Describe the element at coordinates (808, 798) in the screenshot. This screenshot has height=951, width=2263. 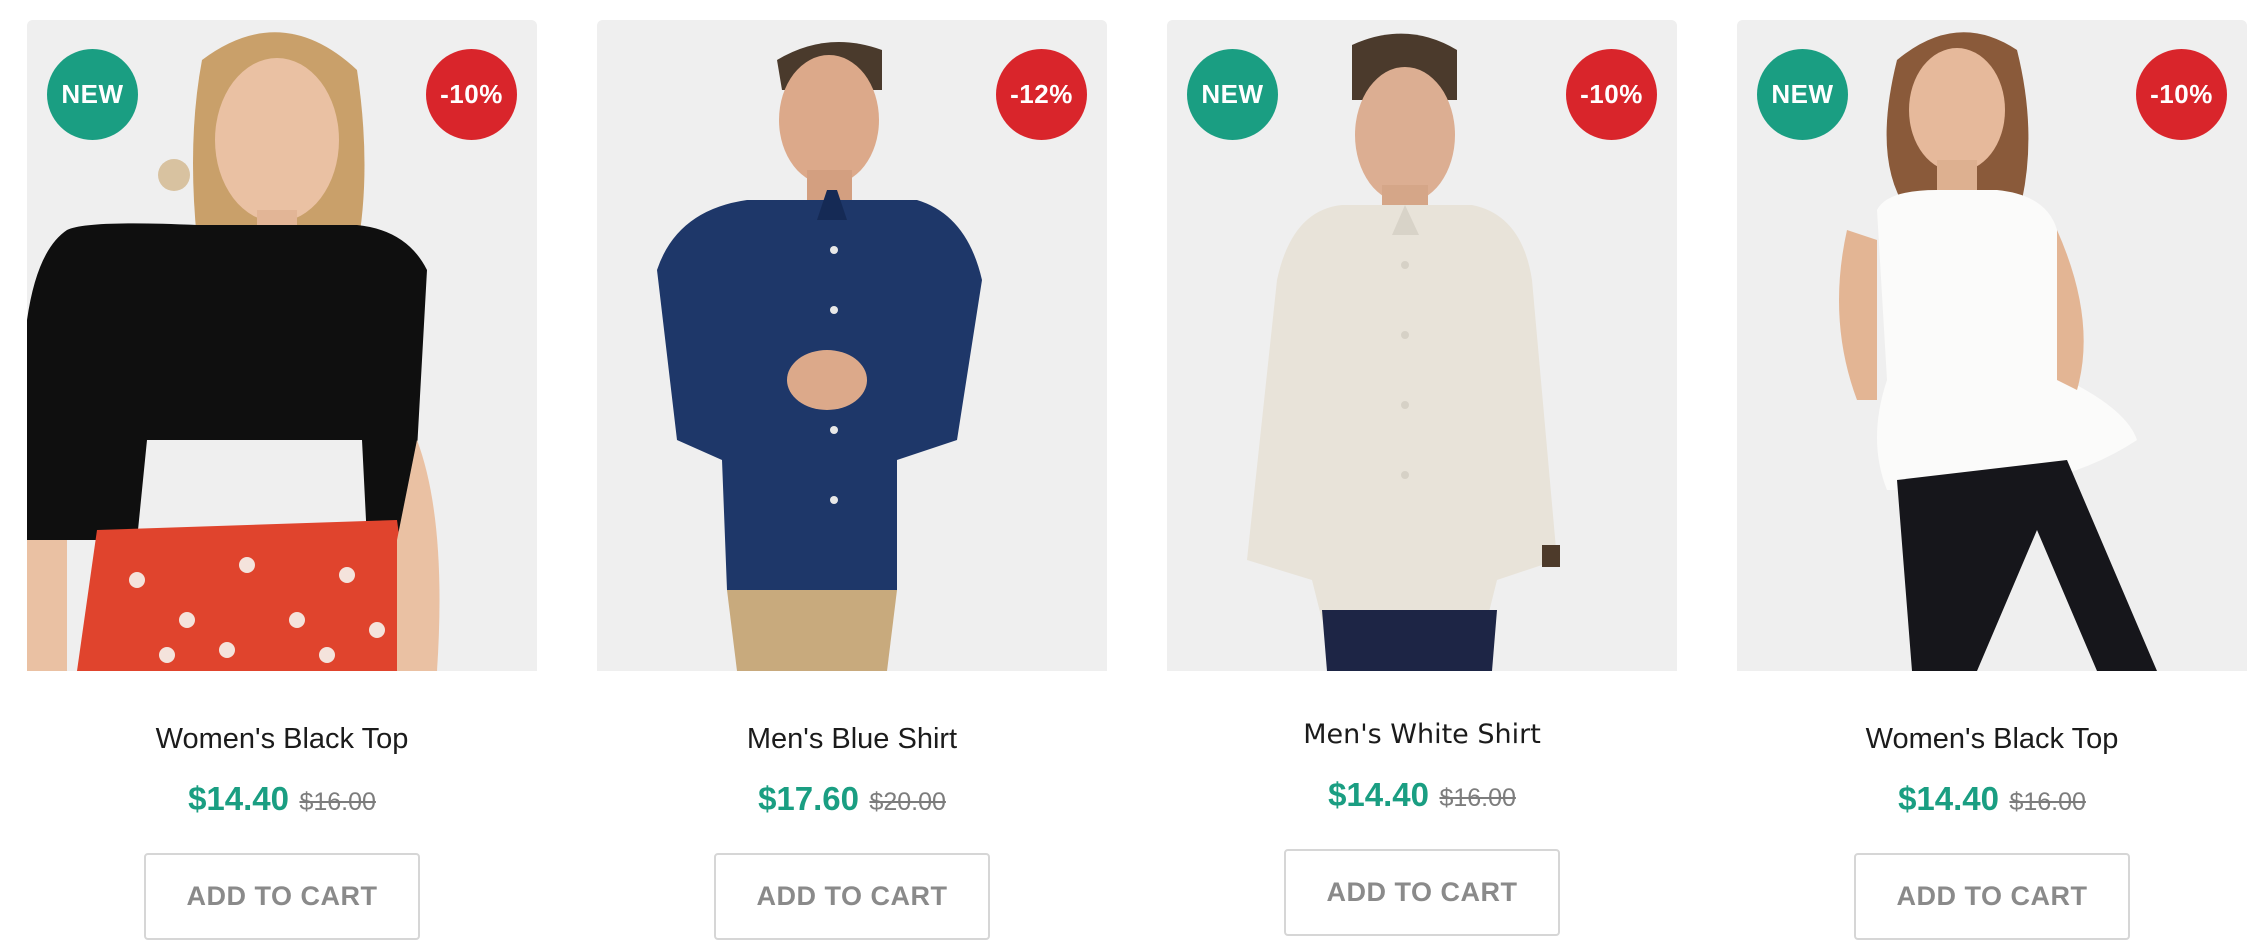
I see `sale-price: $17.60` at that location.